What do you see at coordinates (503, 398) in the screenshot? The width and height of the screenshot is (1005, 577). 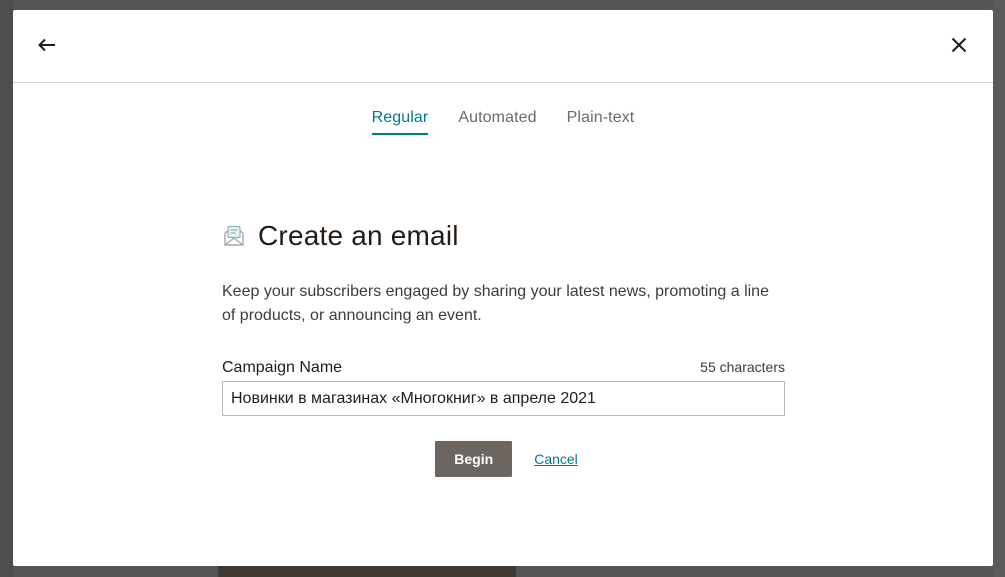 I see `campaign-name-input` at bounding box center [503, 398].